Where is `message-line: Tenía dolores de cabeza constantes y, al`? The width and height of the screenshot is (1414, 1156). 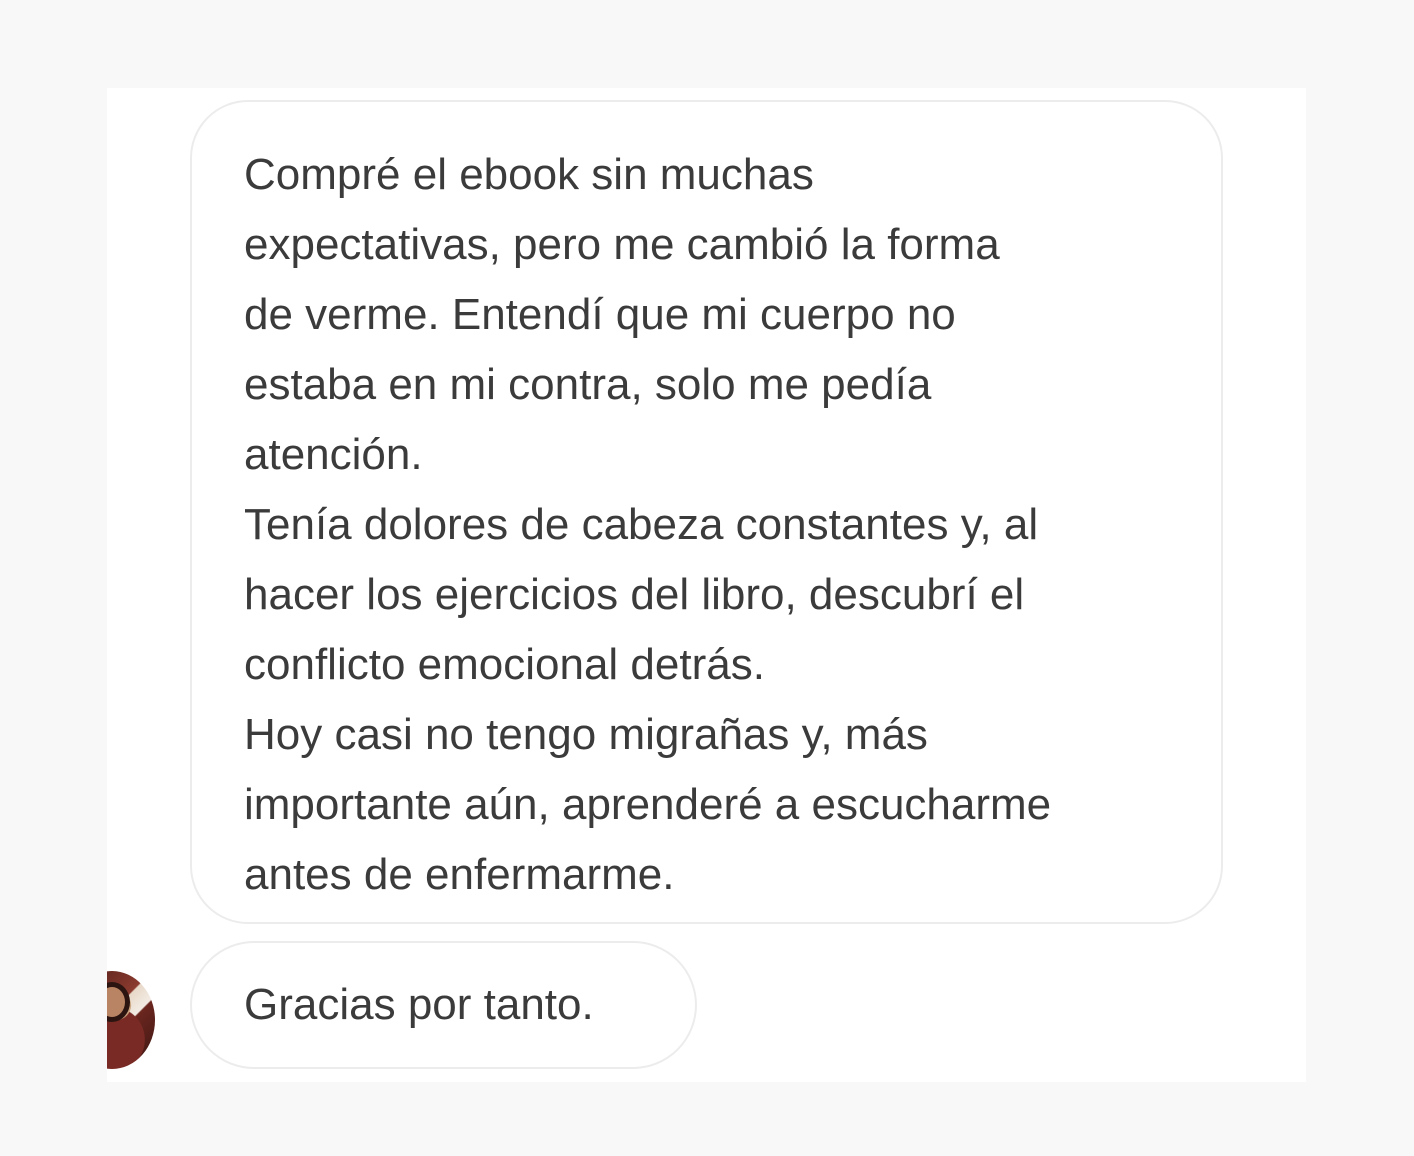
message-line: Tenía dolores de cabeza constantes y, al is located at coordinates (641, 524).